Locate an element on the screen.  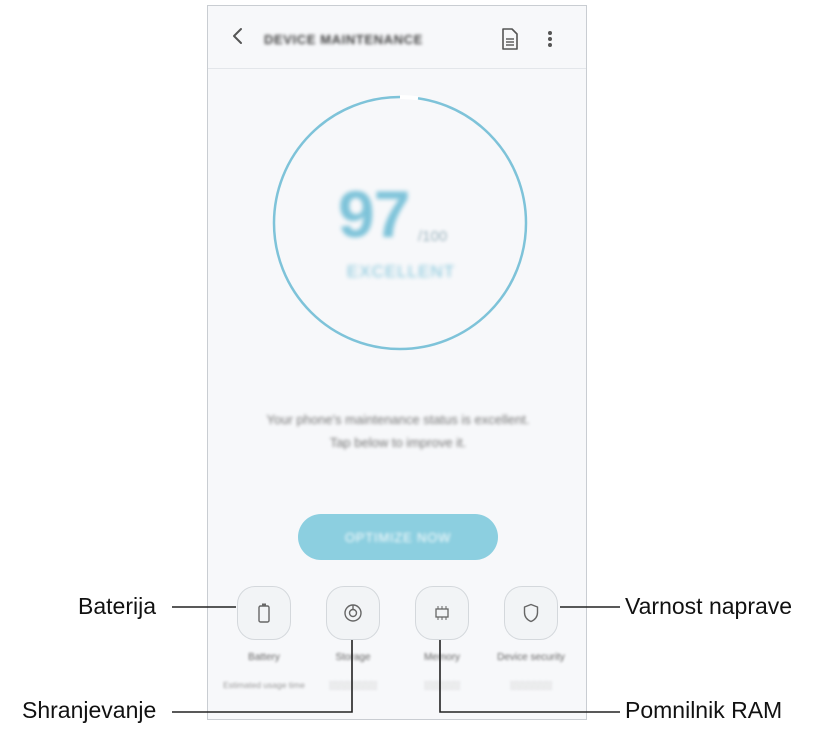
battery-callout: Baterija is located at coordinates (117, 606).